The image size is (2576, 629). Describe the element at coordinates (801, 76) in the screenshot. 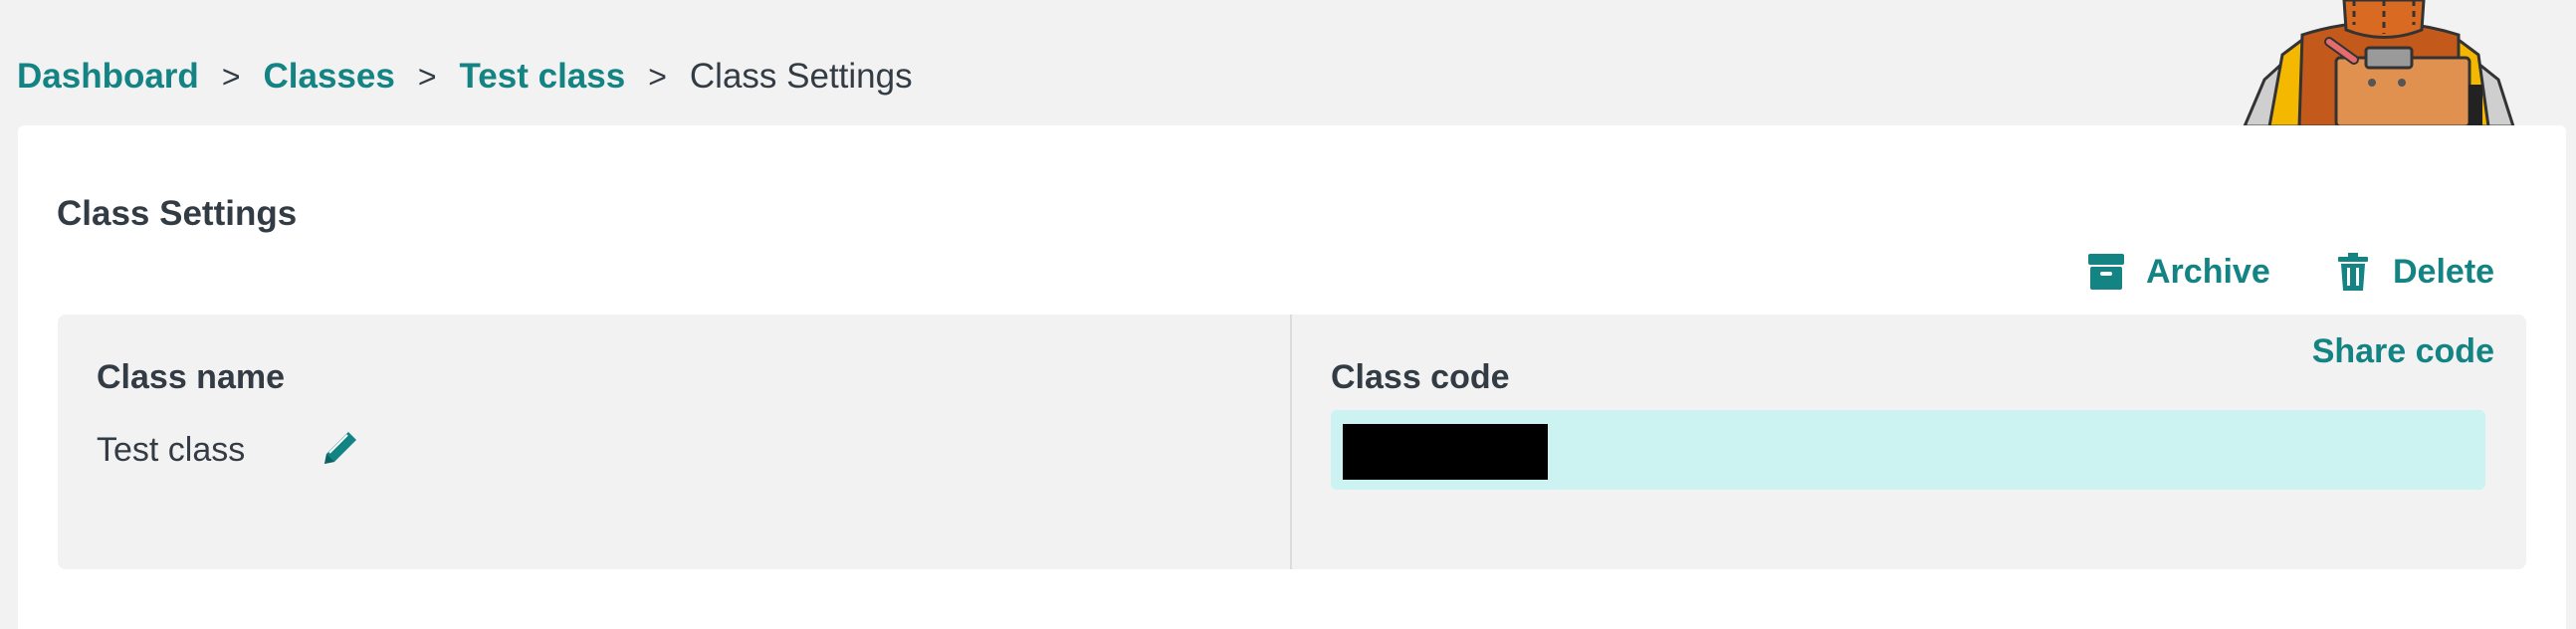

I see `breadcrumb-current: Class Settings` at that location.